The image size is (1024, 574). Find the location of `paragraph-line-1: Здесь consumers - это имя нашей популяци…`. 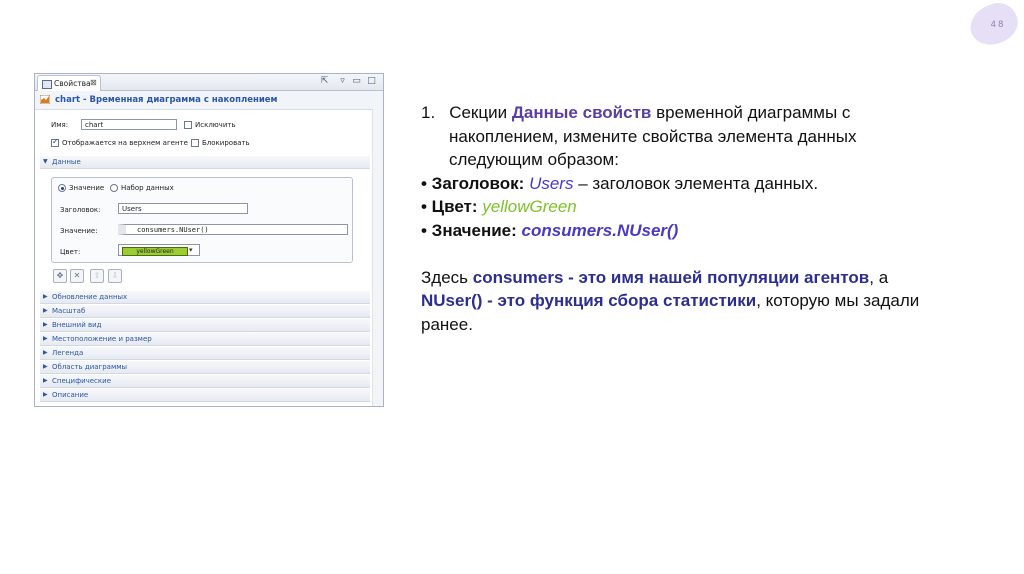

paragraph-line-1: Здесь consumers - это имя нашей популяци… is located at coordinates (654, 278).